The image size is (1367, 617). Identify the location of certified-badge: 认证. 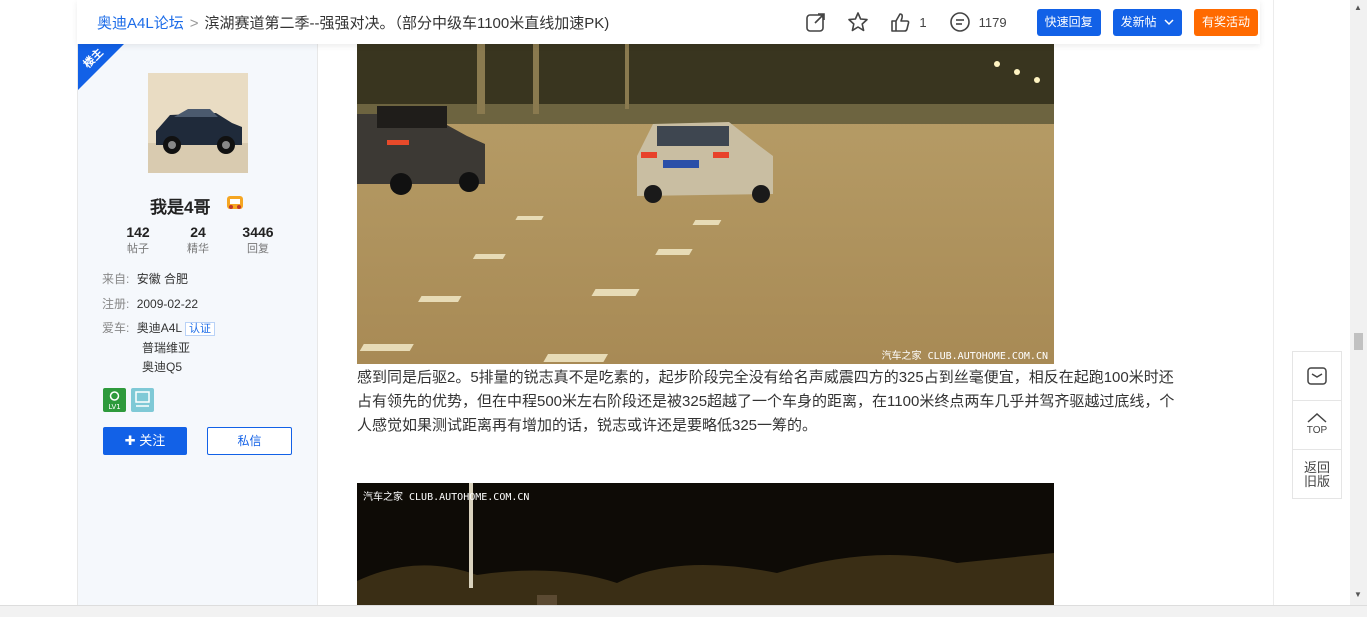
(200, 329).